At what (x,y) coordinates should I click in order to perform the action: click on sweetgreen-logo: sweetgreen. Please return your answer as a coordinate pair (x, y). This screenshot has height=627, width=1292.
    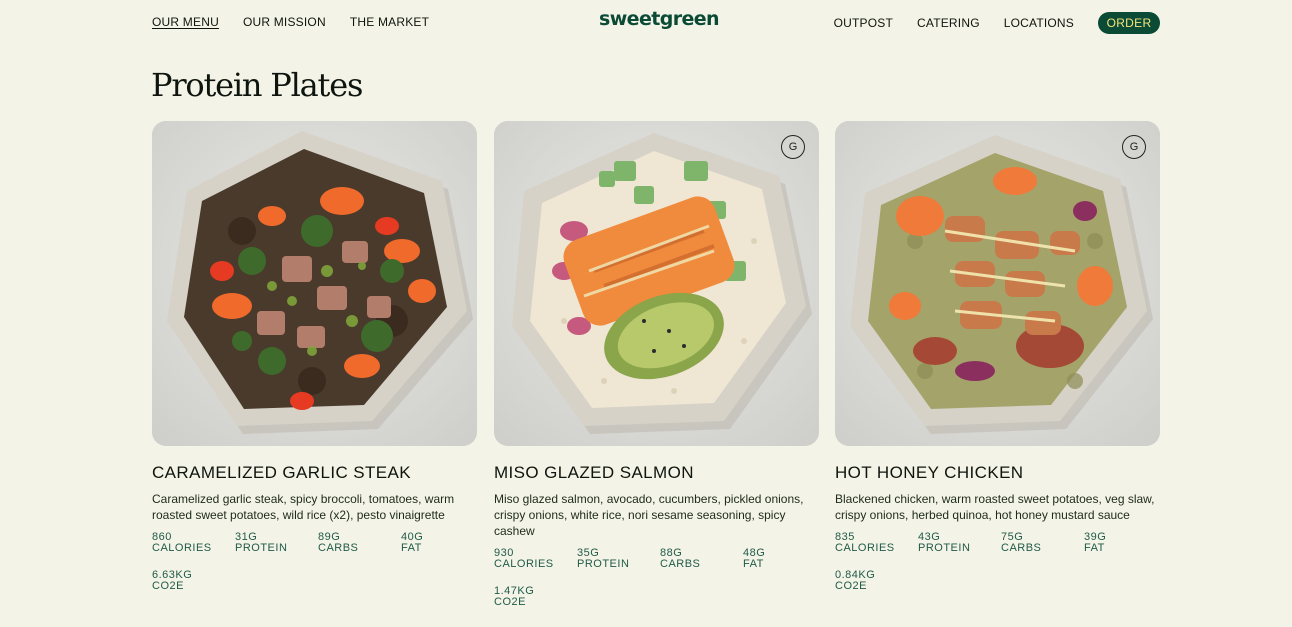
    Looking at the image, I should click on (659, 19).